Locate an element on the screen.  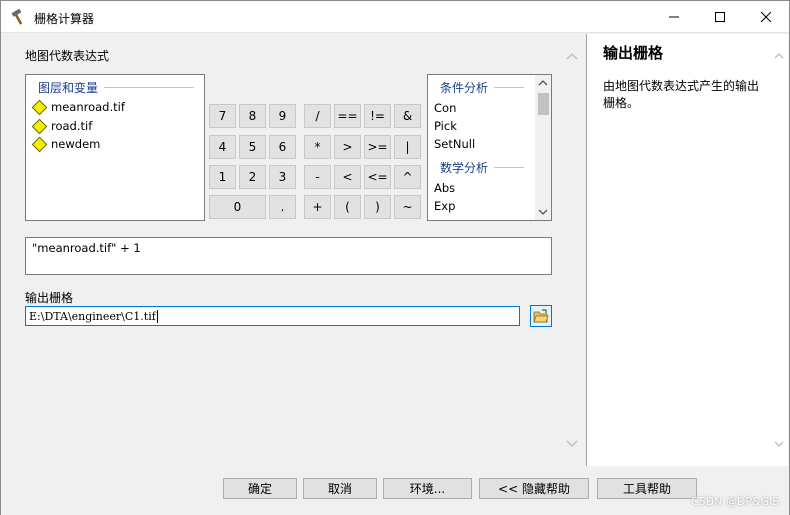
hide-help-button: << 隐藏帮助 is located at coordinates (534, 488).